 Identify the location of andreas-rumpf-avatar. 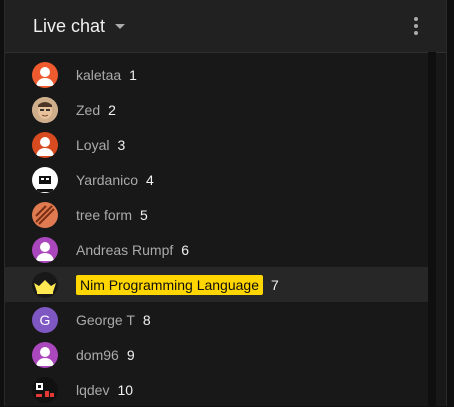
(45, 249).